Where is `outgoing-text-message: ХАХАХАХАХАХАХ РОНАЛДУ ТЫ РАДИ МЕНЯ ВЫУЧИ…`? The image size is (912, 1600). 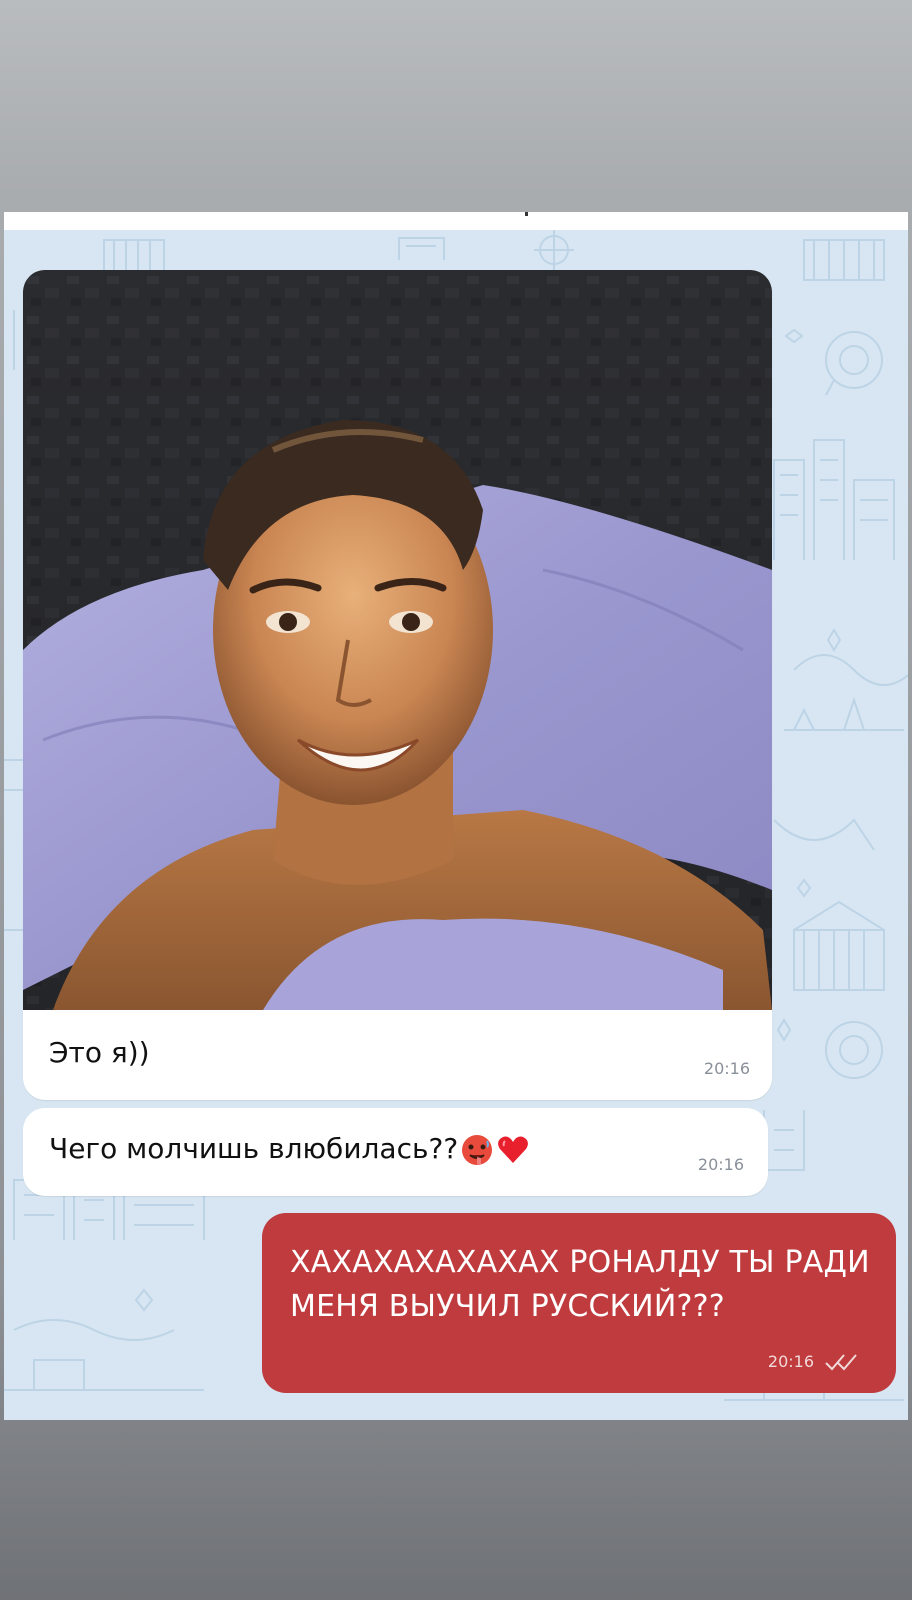
outgoing-text-message: ХАХАХАХАХАХАХ РОНАЛДУ ТЫ РАДИ МЕНЯ ВЫУЧИ… is located at coordinates (579, 1303).